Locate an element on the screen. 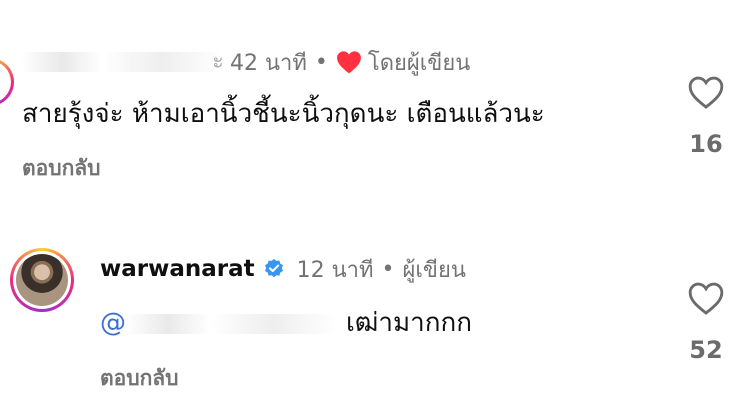 The width and height of the screenshot is (746, 403). author-label: ผู้เขียน is located at coordinates (434, 270).